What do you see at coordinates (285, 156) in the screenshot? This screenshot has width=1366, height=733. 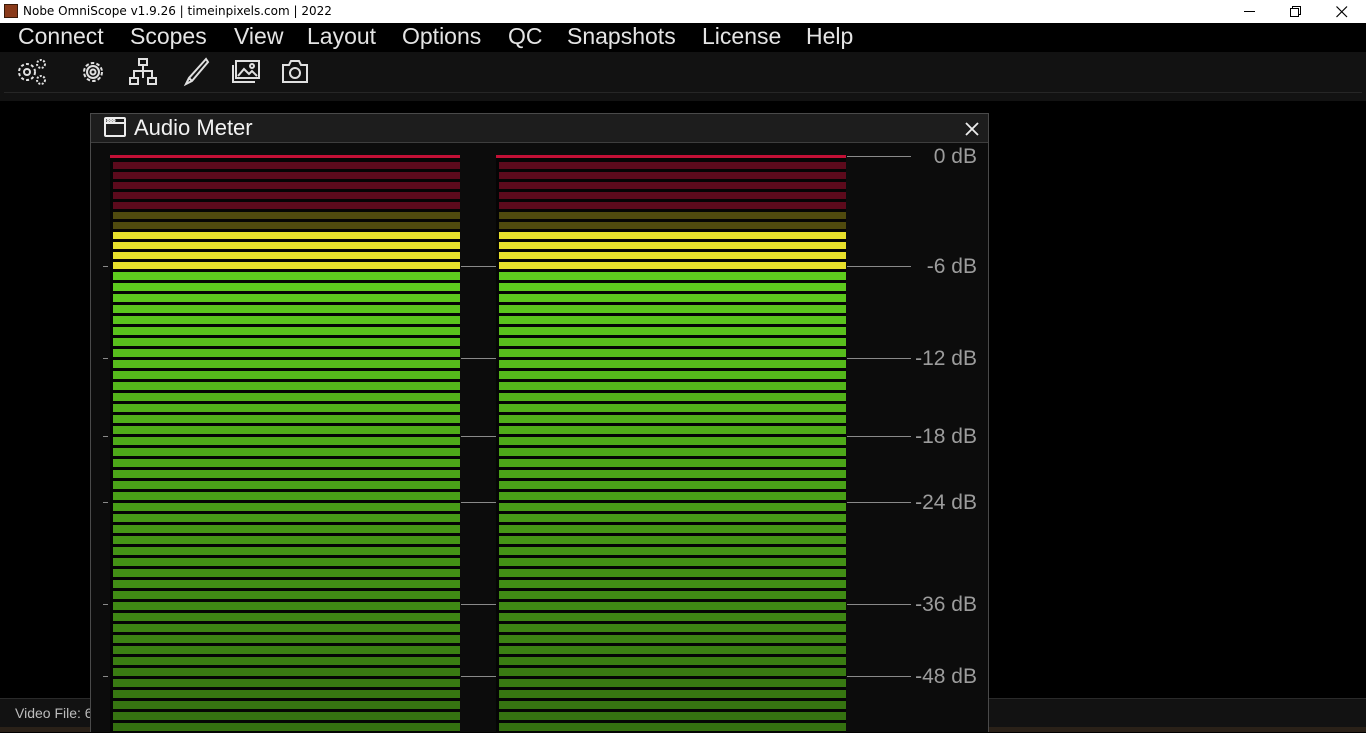 I see `peak-indicator` at bounding box center [285, 156].